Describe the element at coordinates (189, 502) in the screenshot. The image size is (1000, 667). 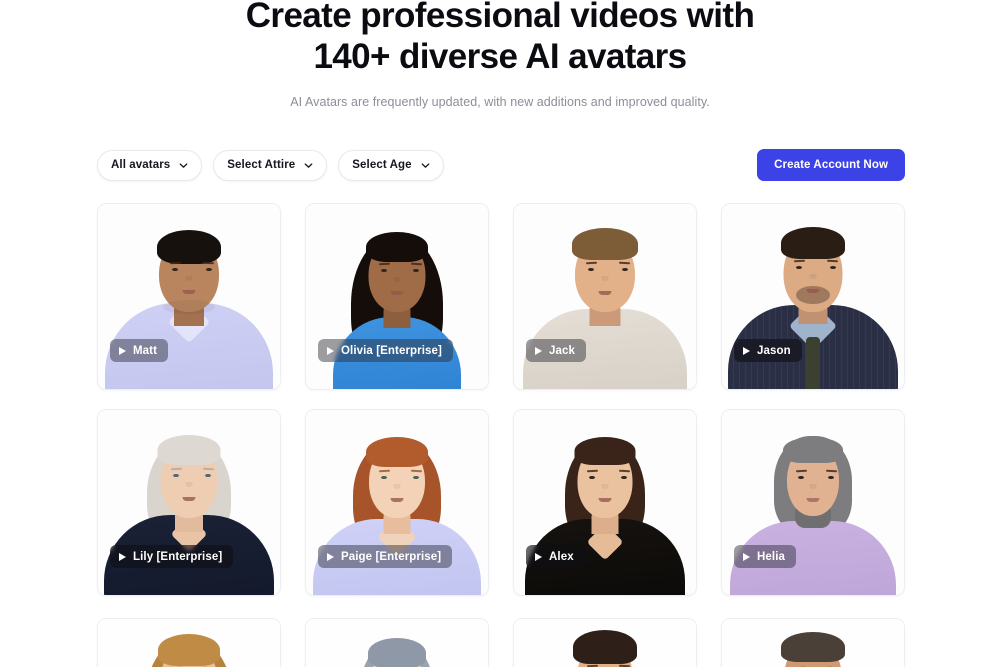
I see `avatar-card-lily: Lily [Enterprise]` at that location.